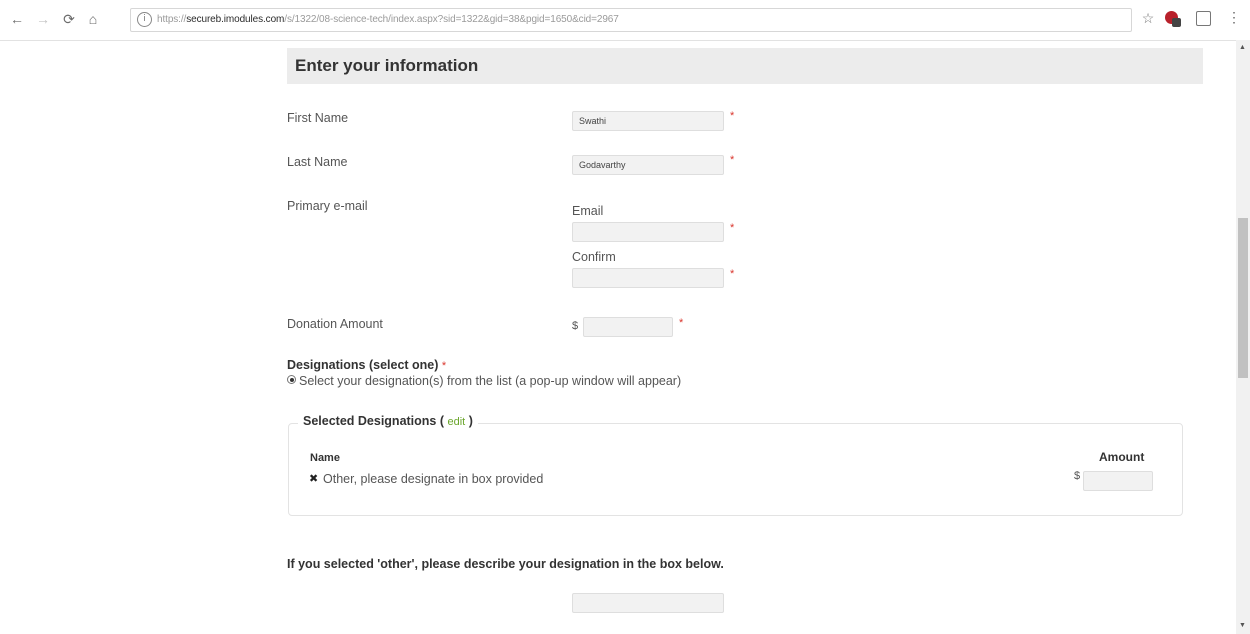  Describe the element at coordinates (732, 228) in the screenshot. I see `email-required-marker: *` at that location.